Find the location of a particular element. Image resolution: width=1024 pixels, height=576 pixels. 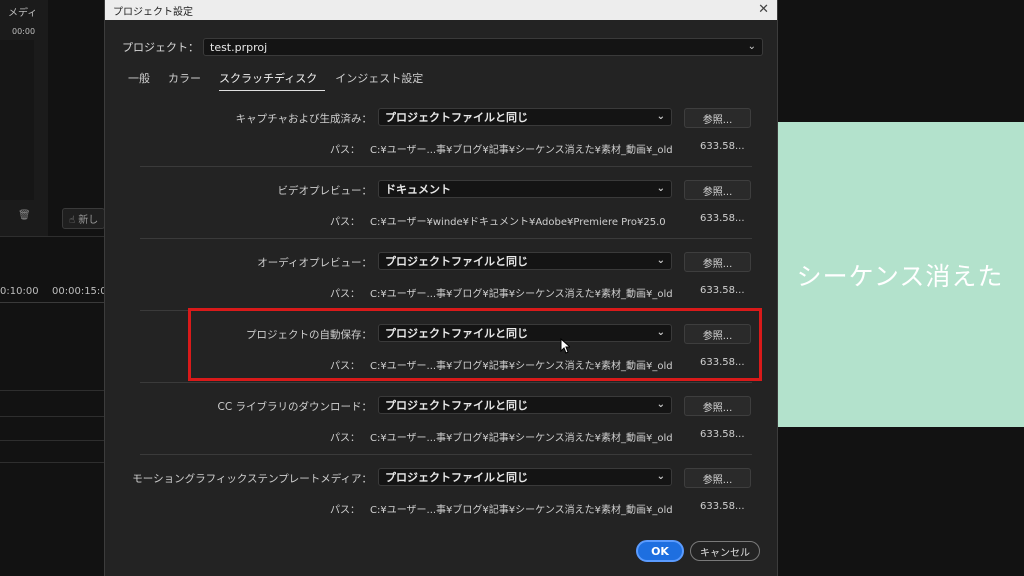

row-label-audio-preview: オーディオプレビュー： is located at coordinates (314, 263).